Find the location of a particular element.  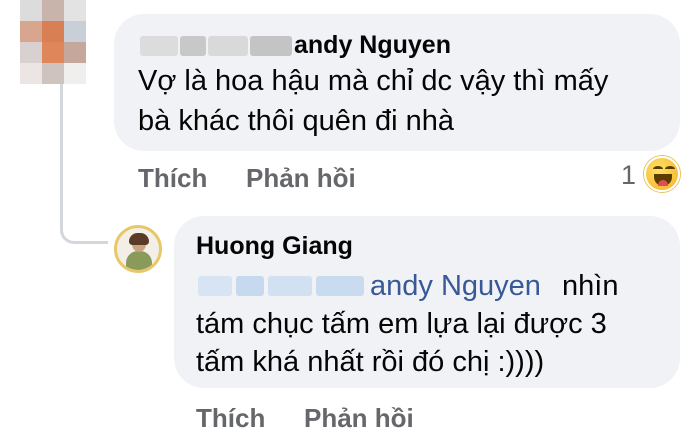

reply-button: Phản hồi is located at coordinates (301, 178).